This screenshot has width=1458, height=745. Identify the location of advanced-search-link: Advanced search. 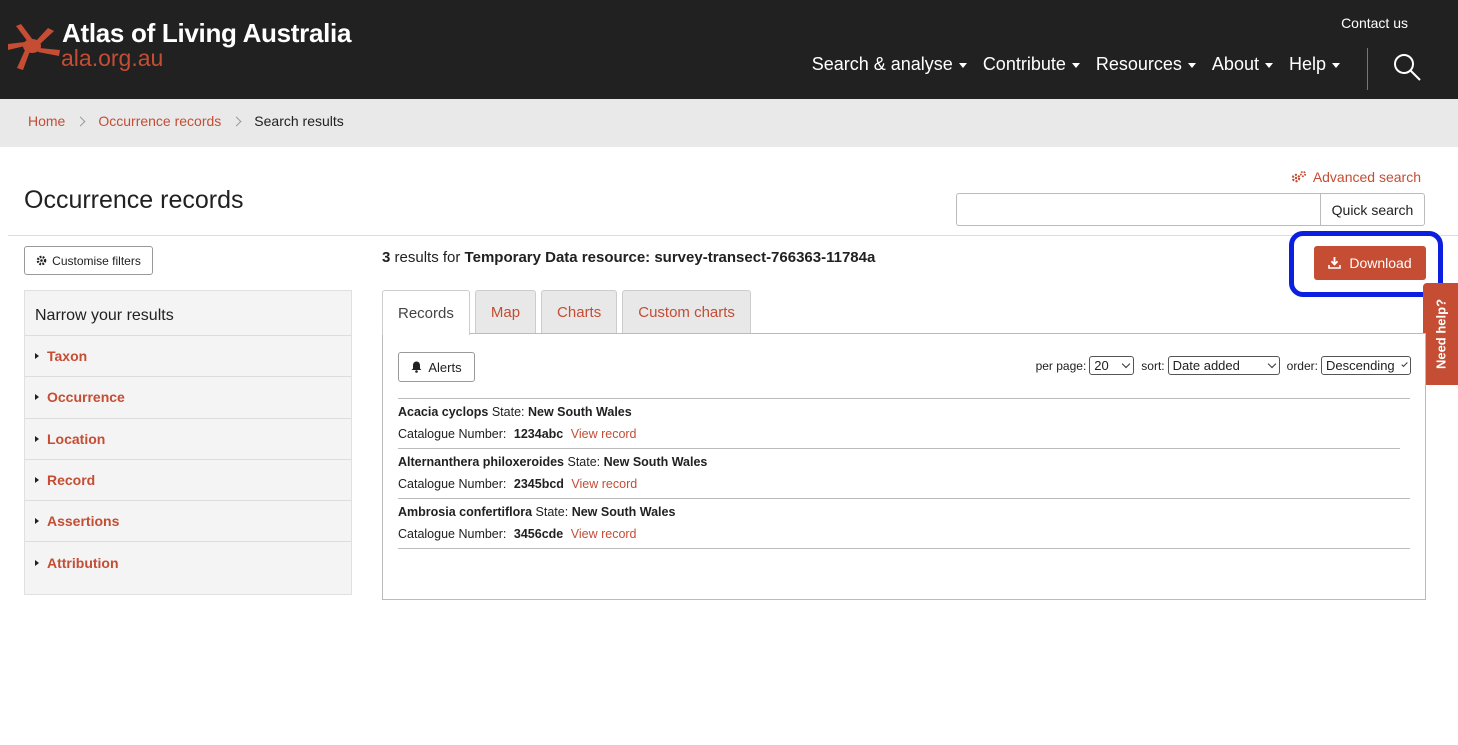
(1356, 177).